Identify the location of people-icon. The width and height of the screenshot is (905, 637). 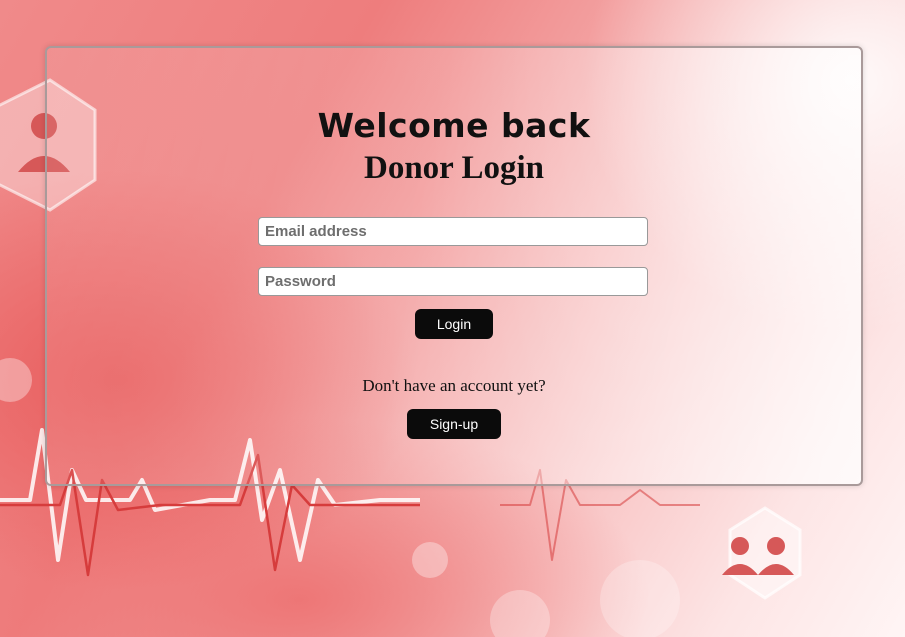
(762, 553).